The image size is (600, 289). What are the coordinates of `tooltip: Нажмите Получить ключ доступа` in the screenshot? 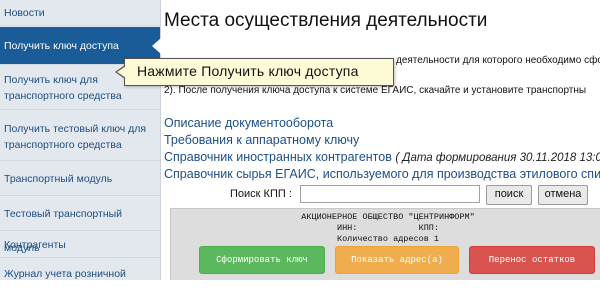 It's located at (254, 72).